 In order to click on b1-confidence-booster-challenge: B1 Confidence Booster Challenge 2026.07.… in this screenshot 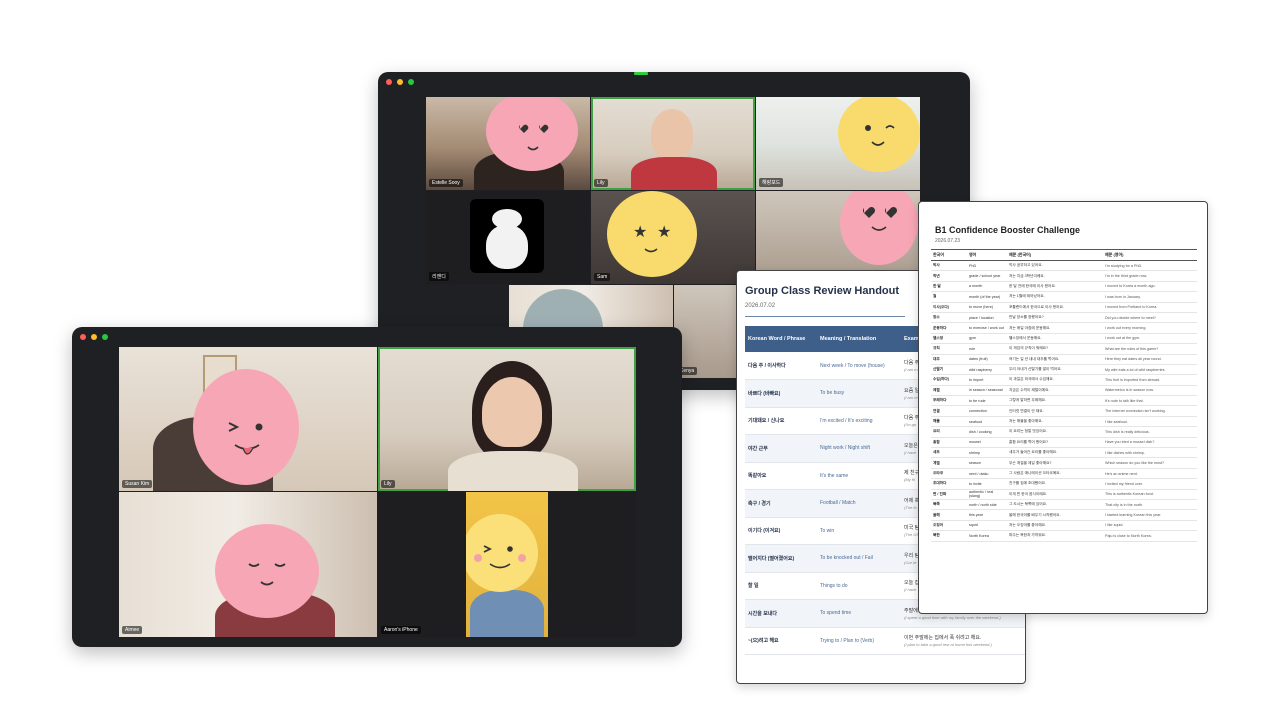, I will do `click(1063, 407)`.